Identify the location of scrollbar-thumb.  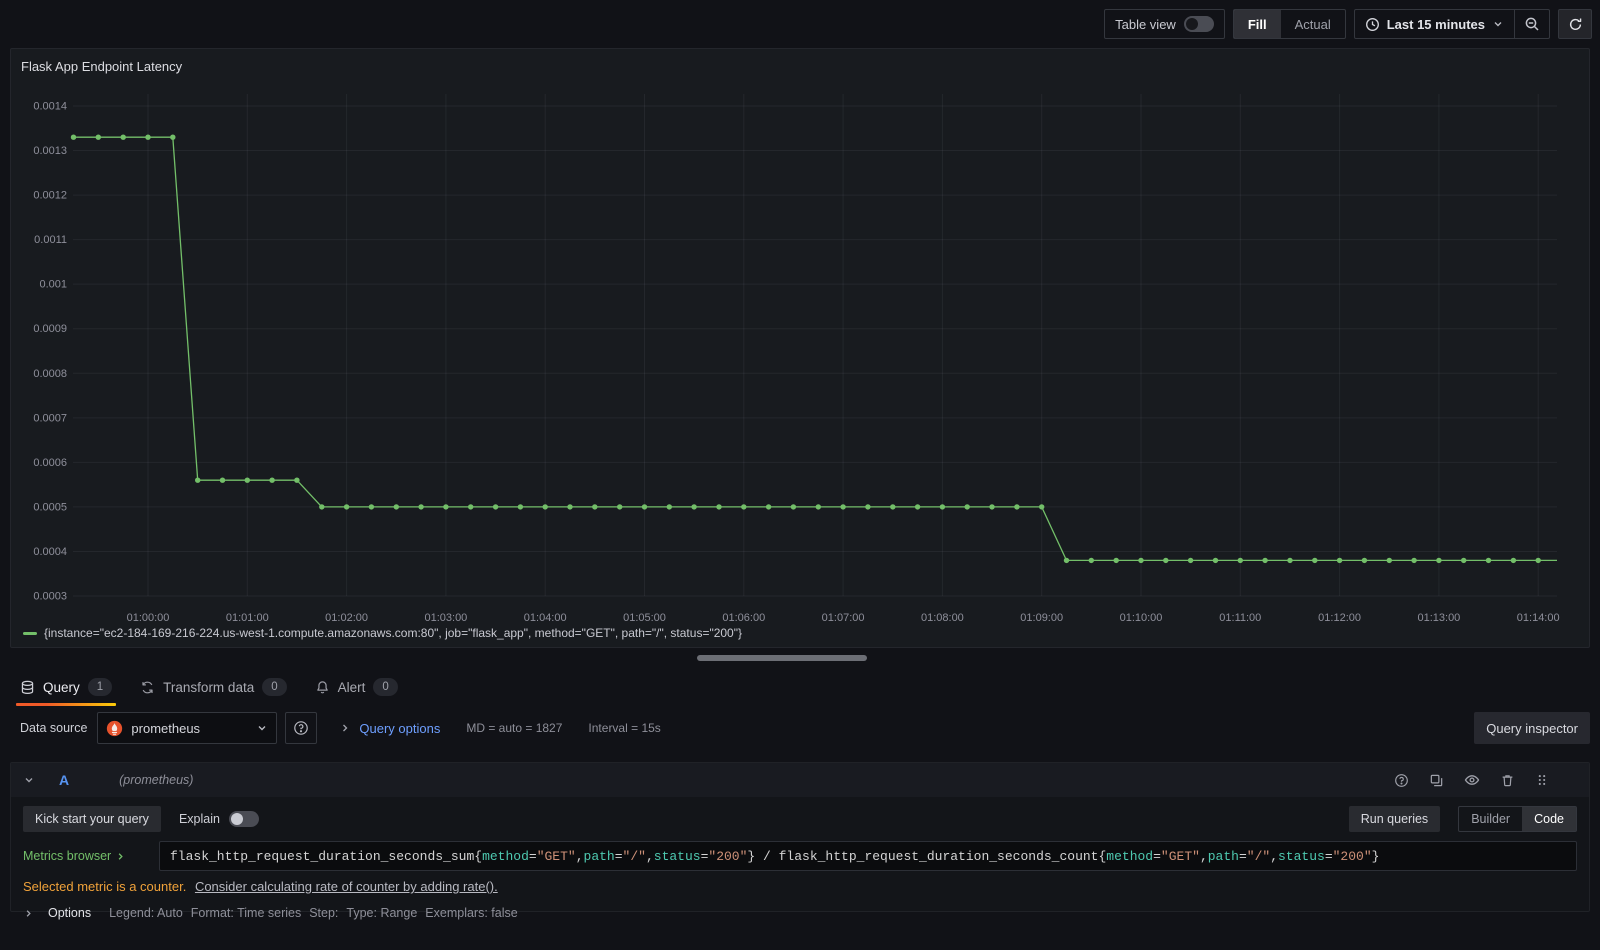
(782, 658).